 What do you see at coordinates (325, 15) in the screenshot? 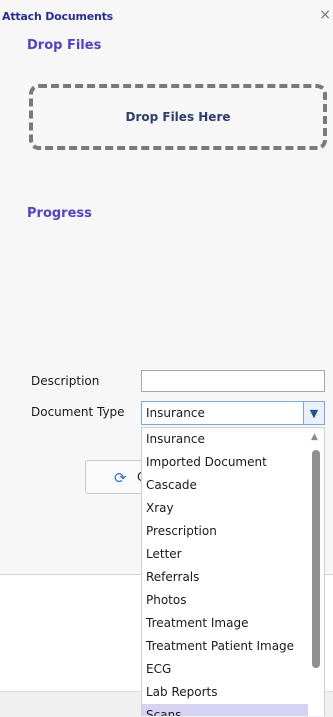
I see `close-icon: ×` at bounding box center [325, 15].